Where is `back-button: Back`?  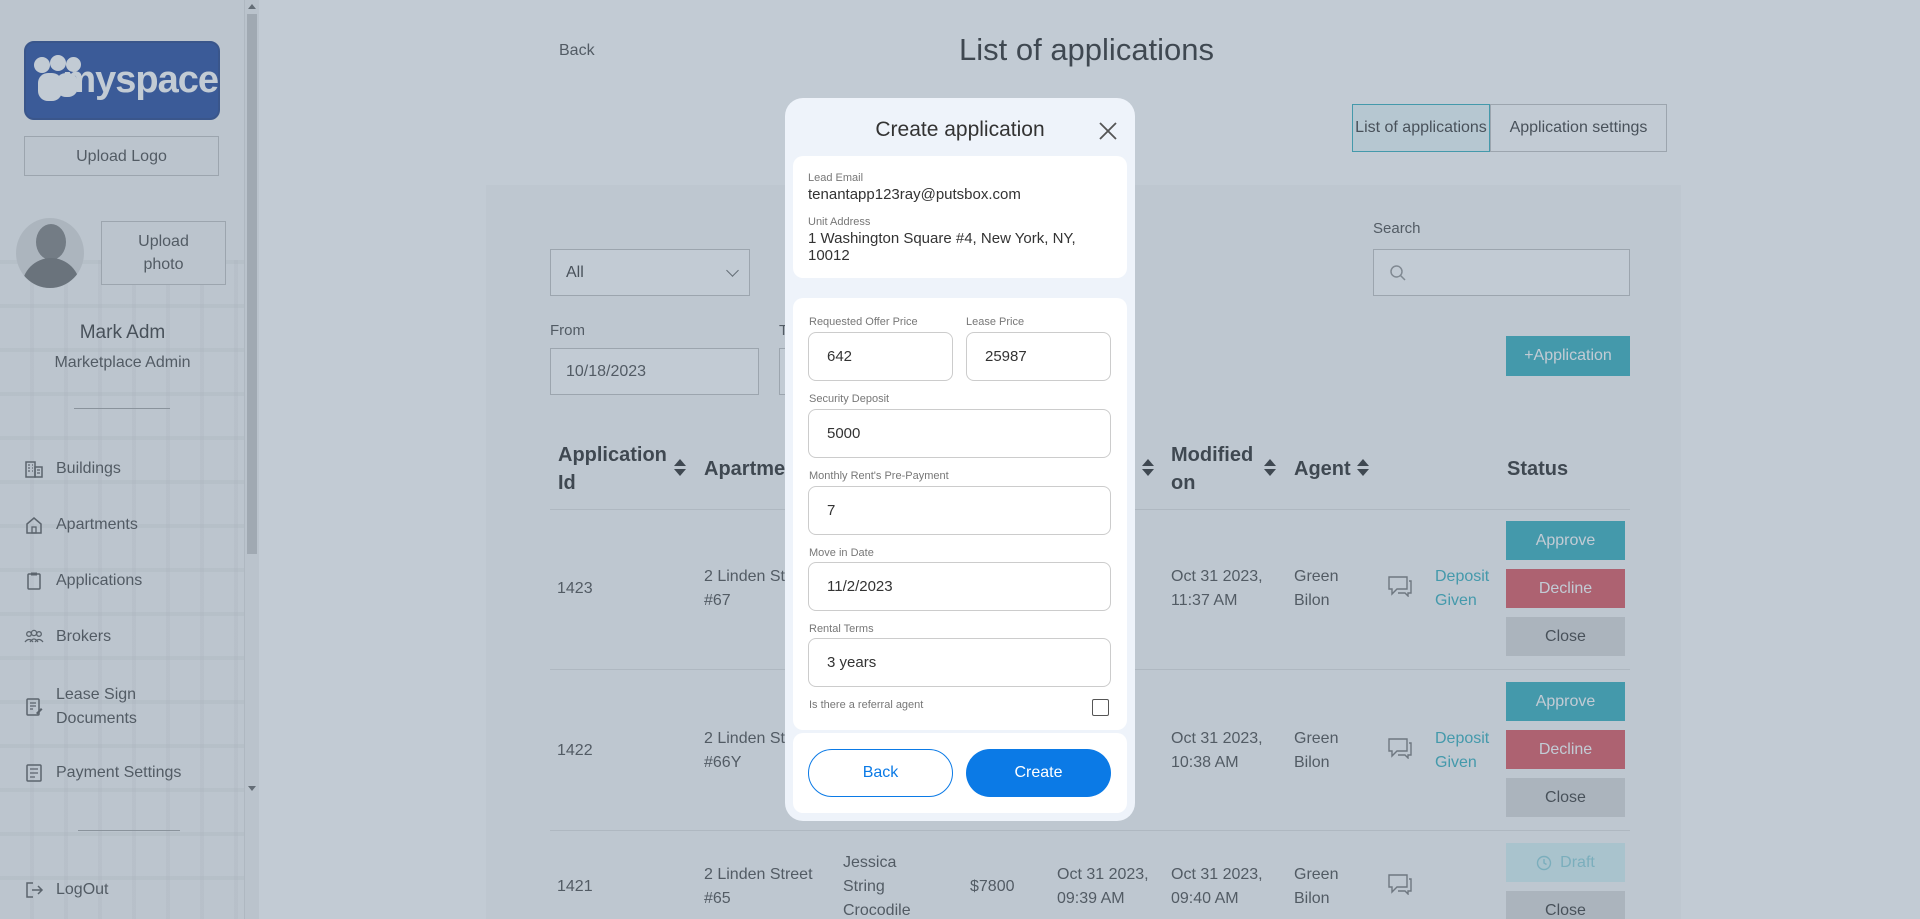
back-button: Back is located at coordinates (880, 773).